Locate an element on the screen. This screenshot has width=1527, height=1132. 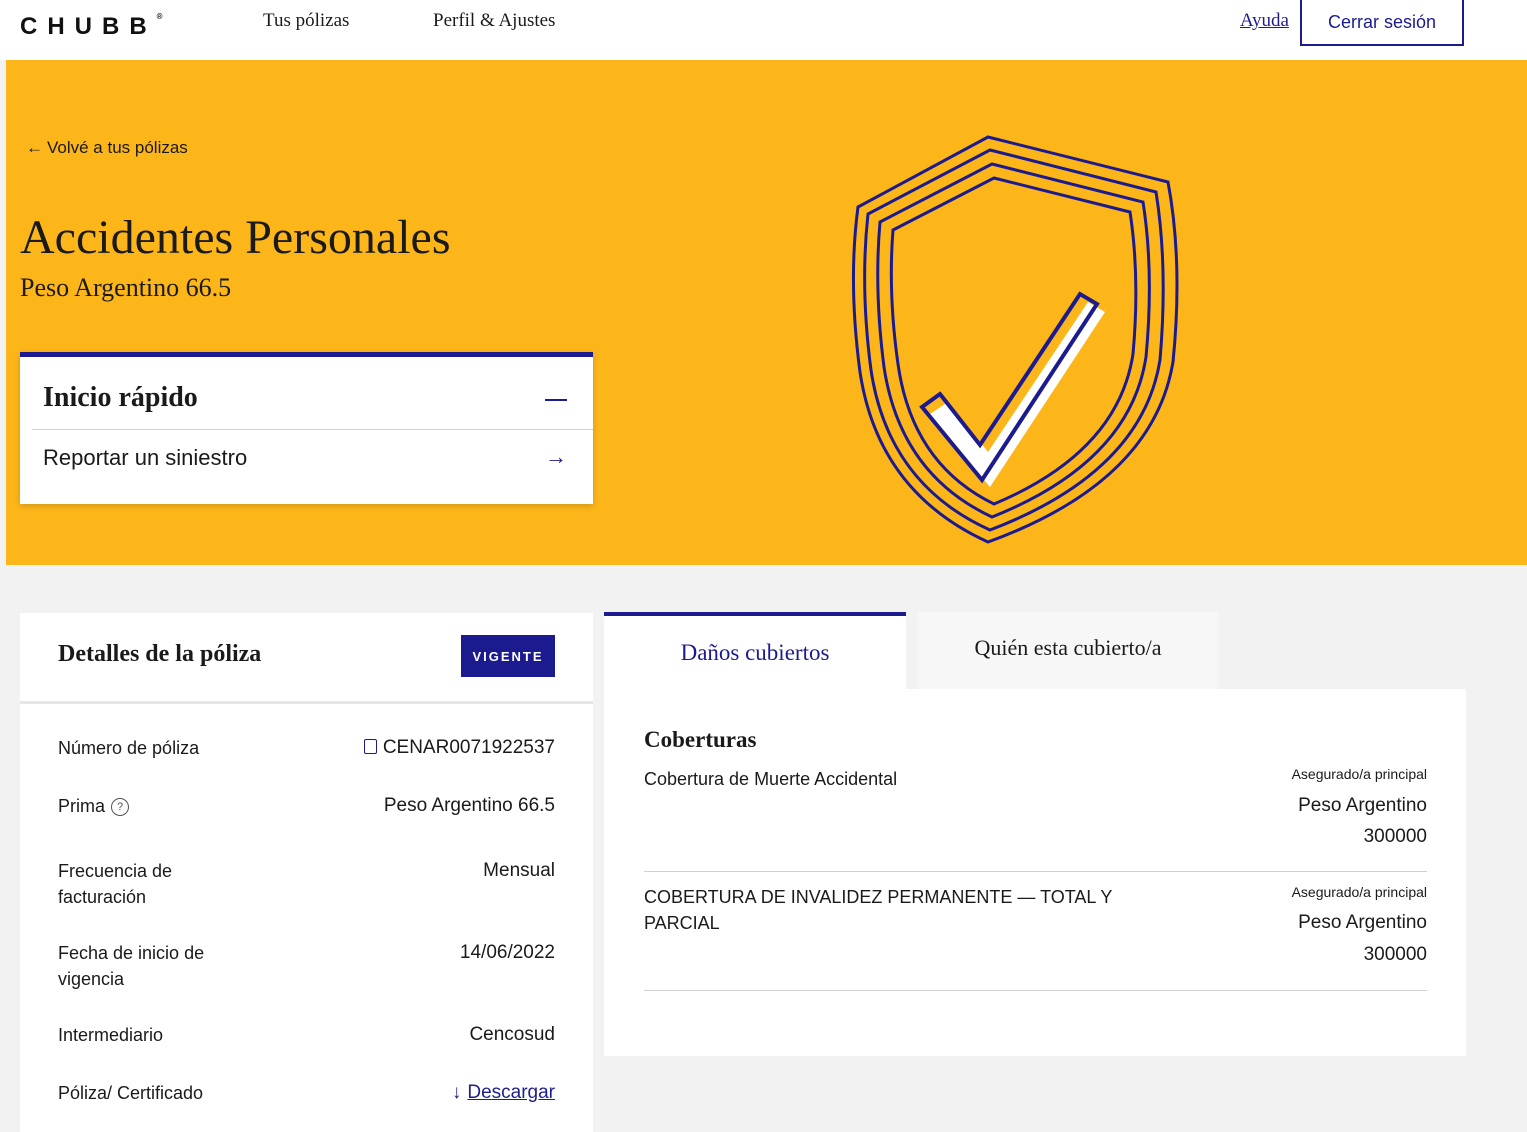
nav-link-policies: Tus pólizas is located at coordinates (306, 21).